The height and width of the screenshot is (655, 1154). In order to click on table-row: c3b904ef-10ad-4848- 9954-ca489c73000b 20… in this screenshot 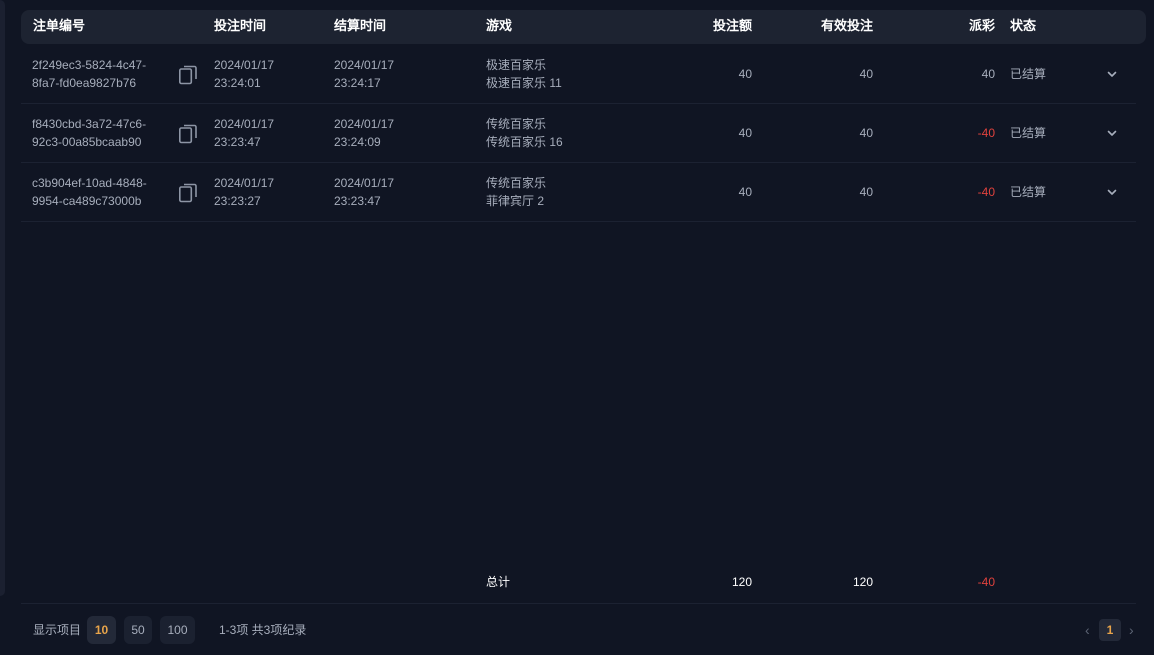, I will do `click(578, 192)`.